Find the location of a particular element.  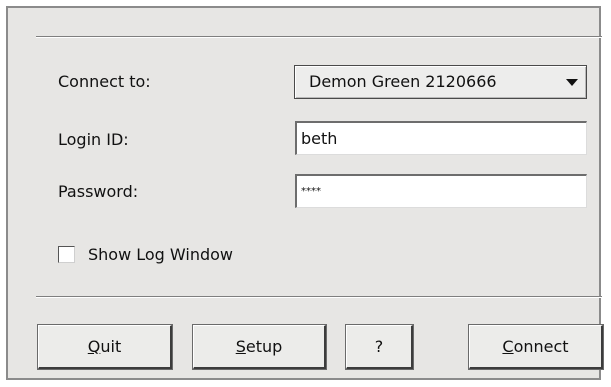

show-log-label: Show Log Window is located at coordinates (160, 255).